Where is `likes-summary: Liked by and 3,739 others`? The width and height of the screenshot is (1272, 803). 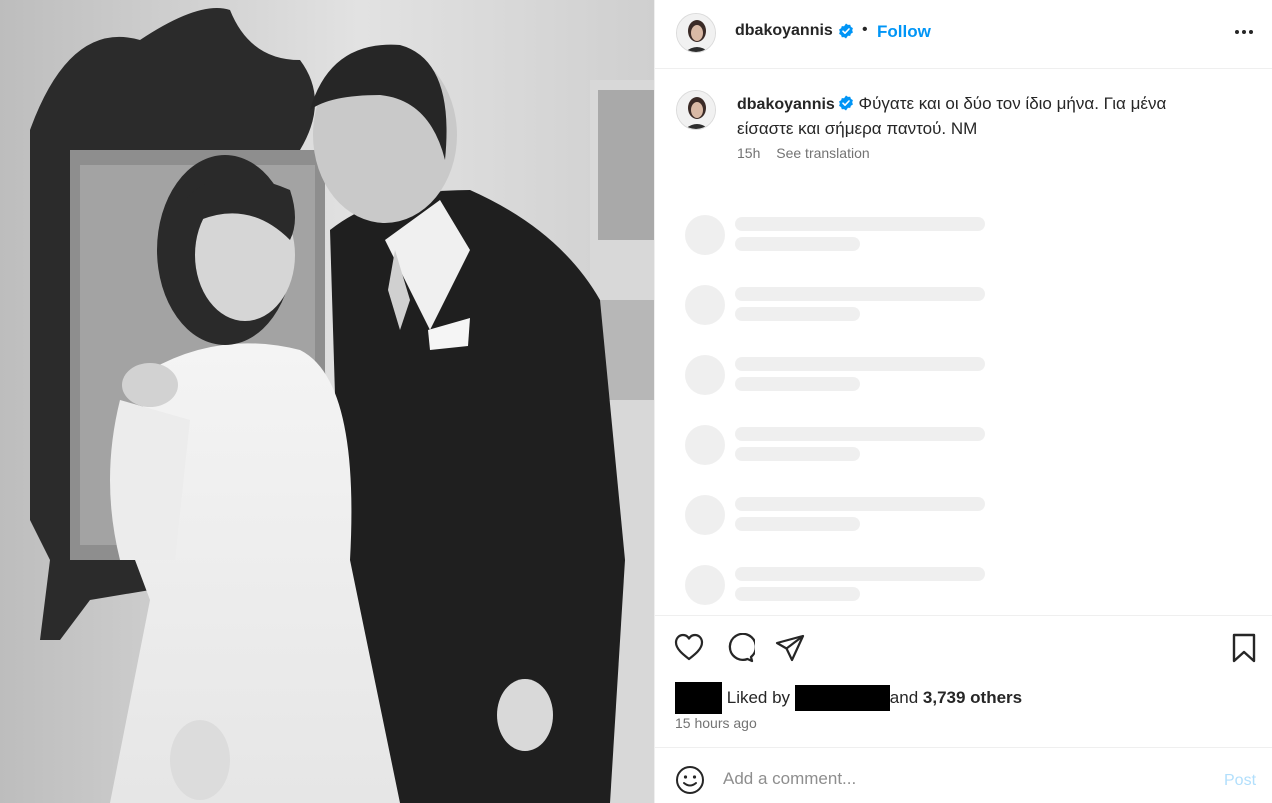
likes-summary: Liked by and 3,739 others is located at coordinates (848, 698).